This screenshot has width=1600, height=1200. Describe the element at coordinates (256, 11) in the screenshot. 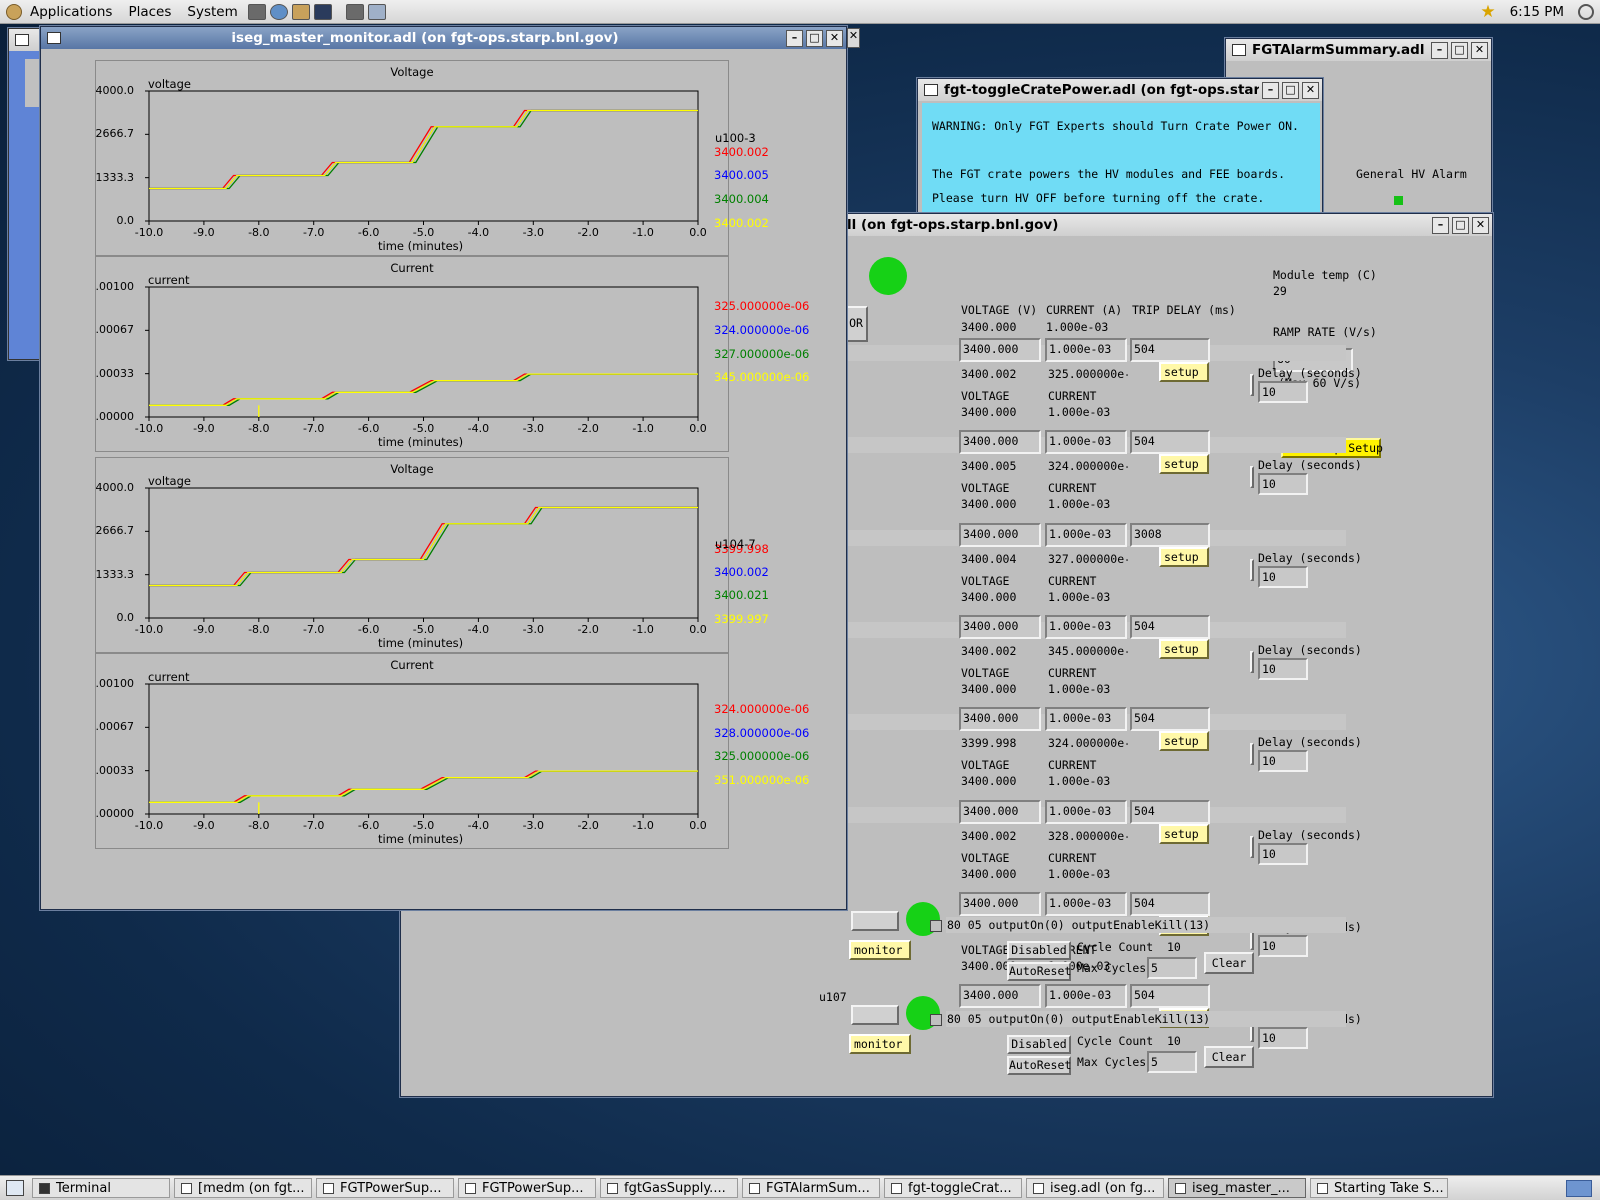

I see `camera-icon` at that location.